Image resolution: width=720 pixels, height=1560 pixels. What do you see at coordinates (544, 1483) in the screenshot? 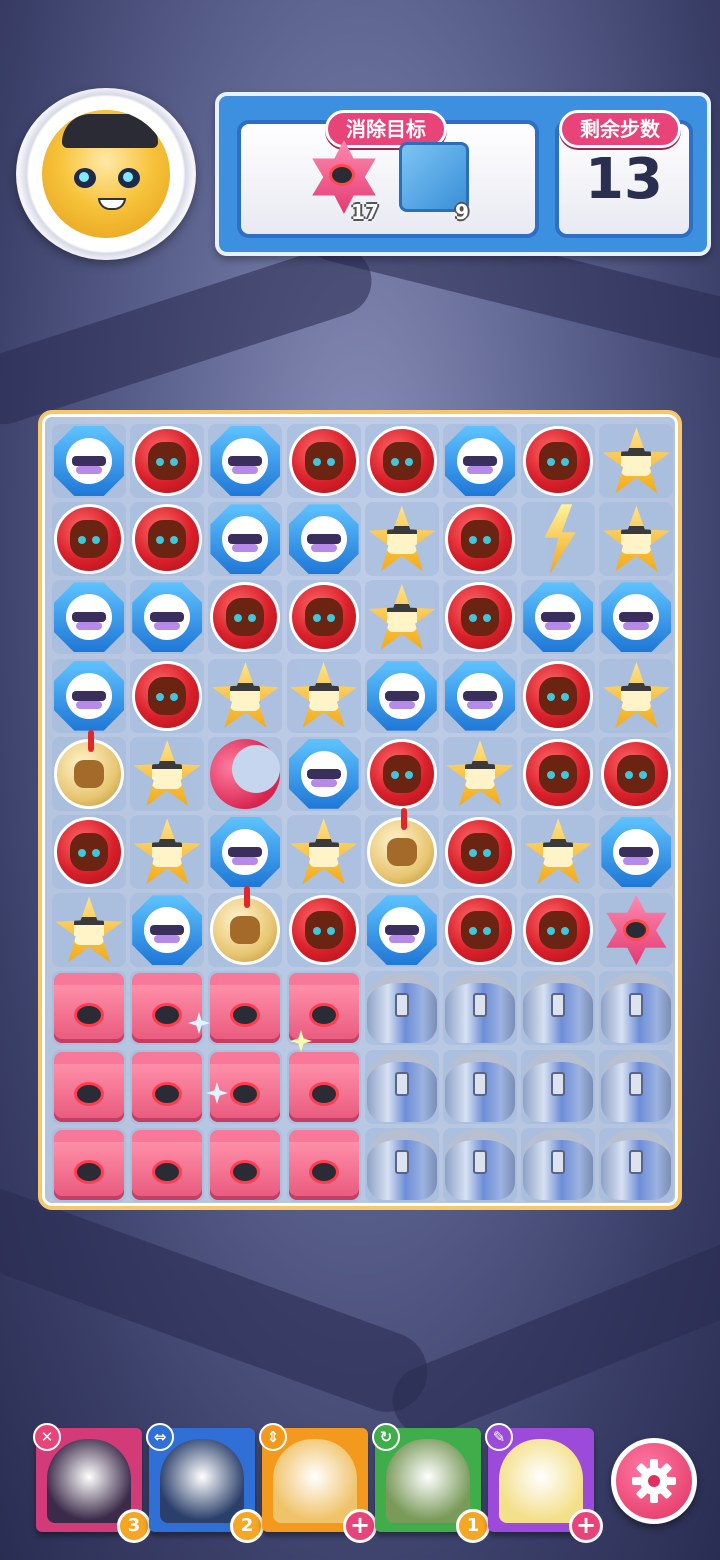
I see `hero-card-5: ✎ +` at bounding box center [544, 1483].